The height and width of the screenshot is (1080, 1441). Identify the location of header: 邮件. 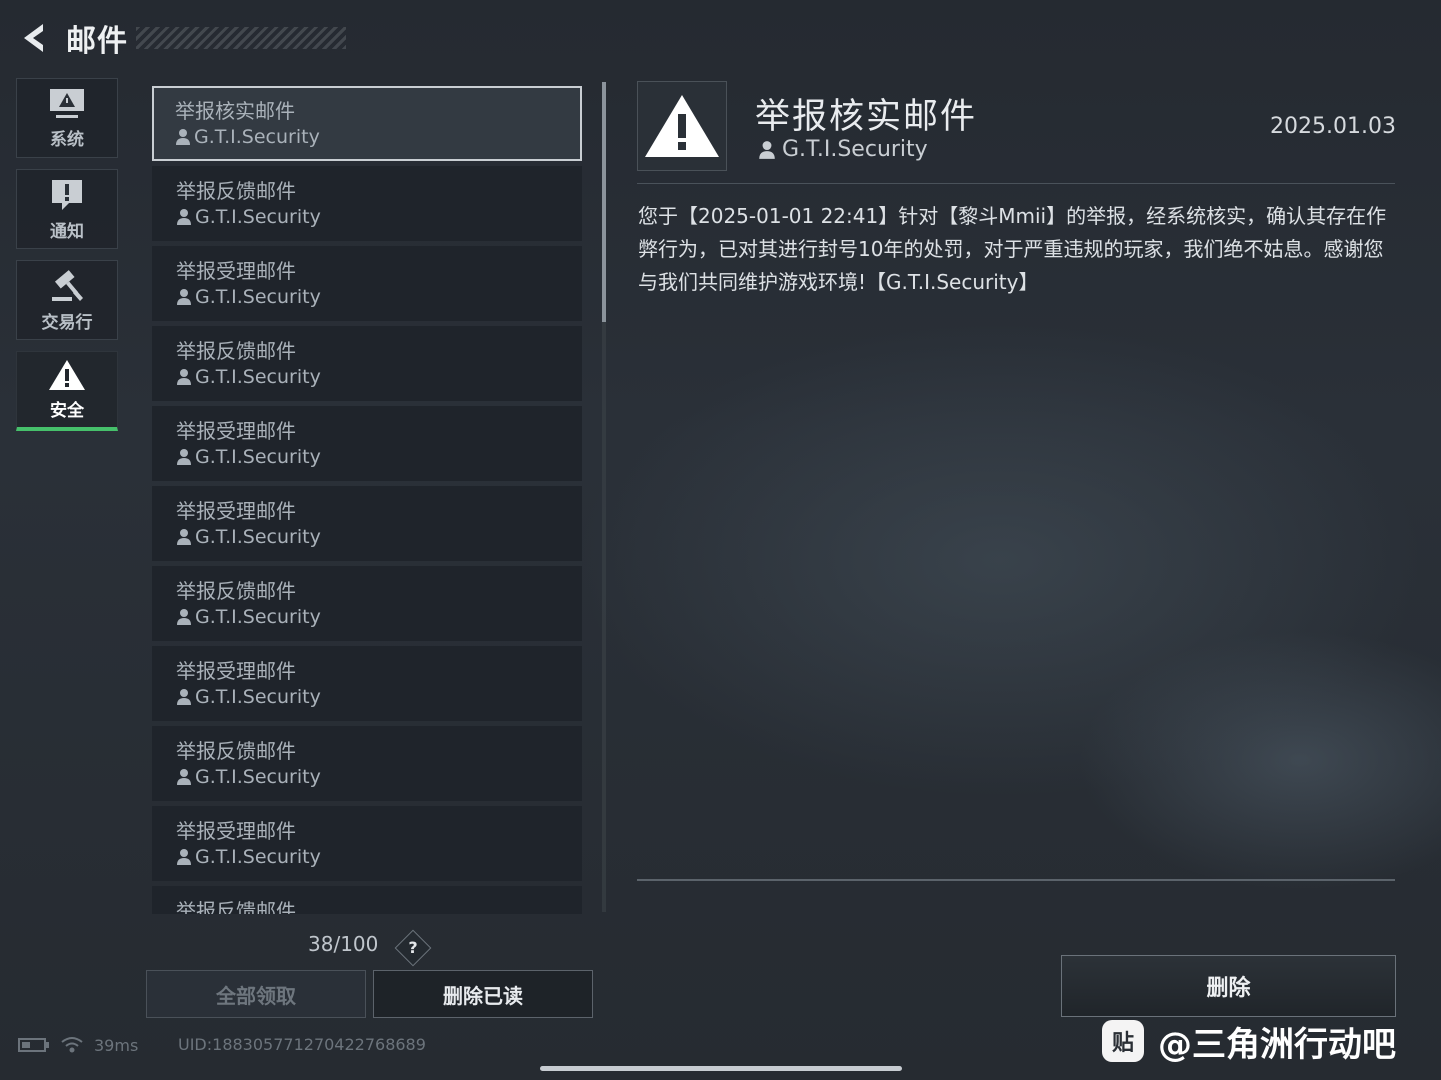
(181, 38).